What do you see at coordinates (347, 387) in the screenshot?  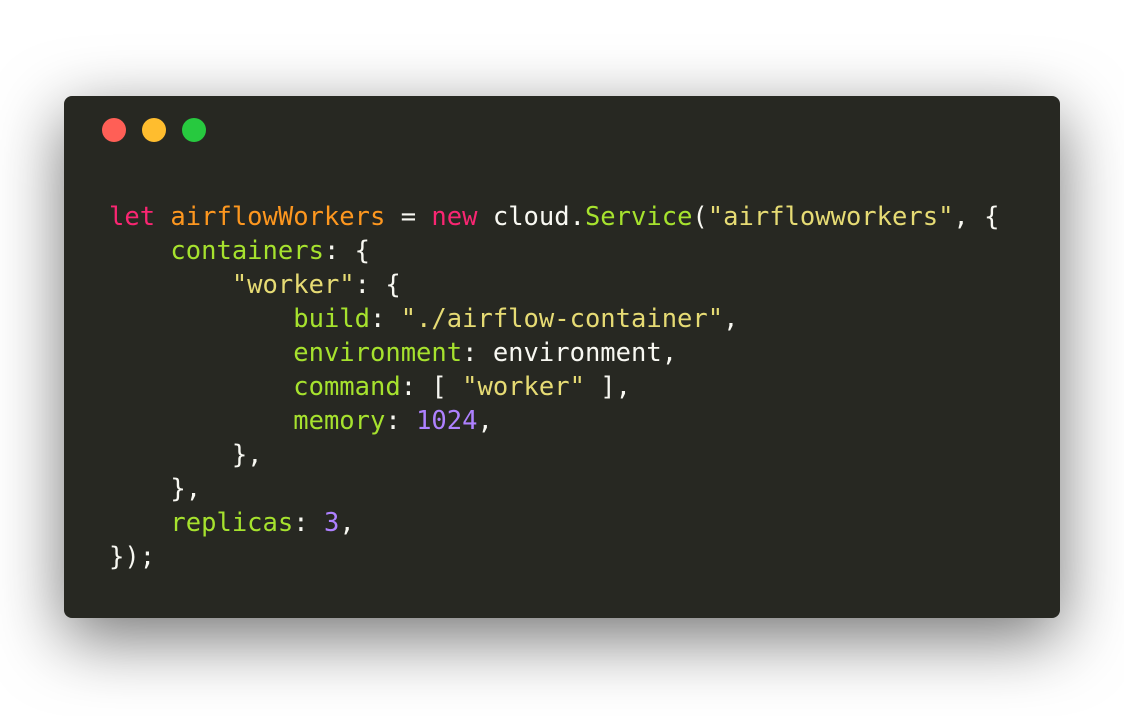 I see `property-key: command` at bounding box center [347, 387].